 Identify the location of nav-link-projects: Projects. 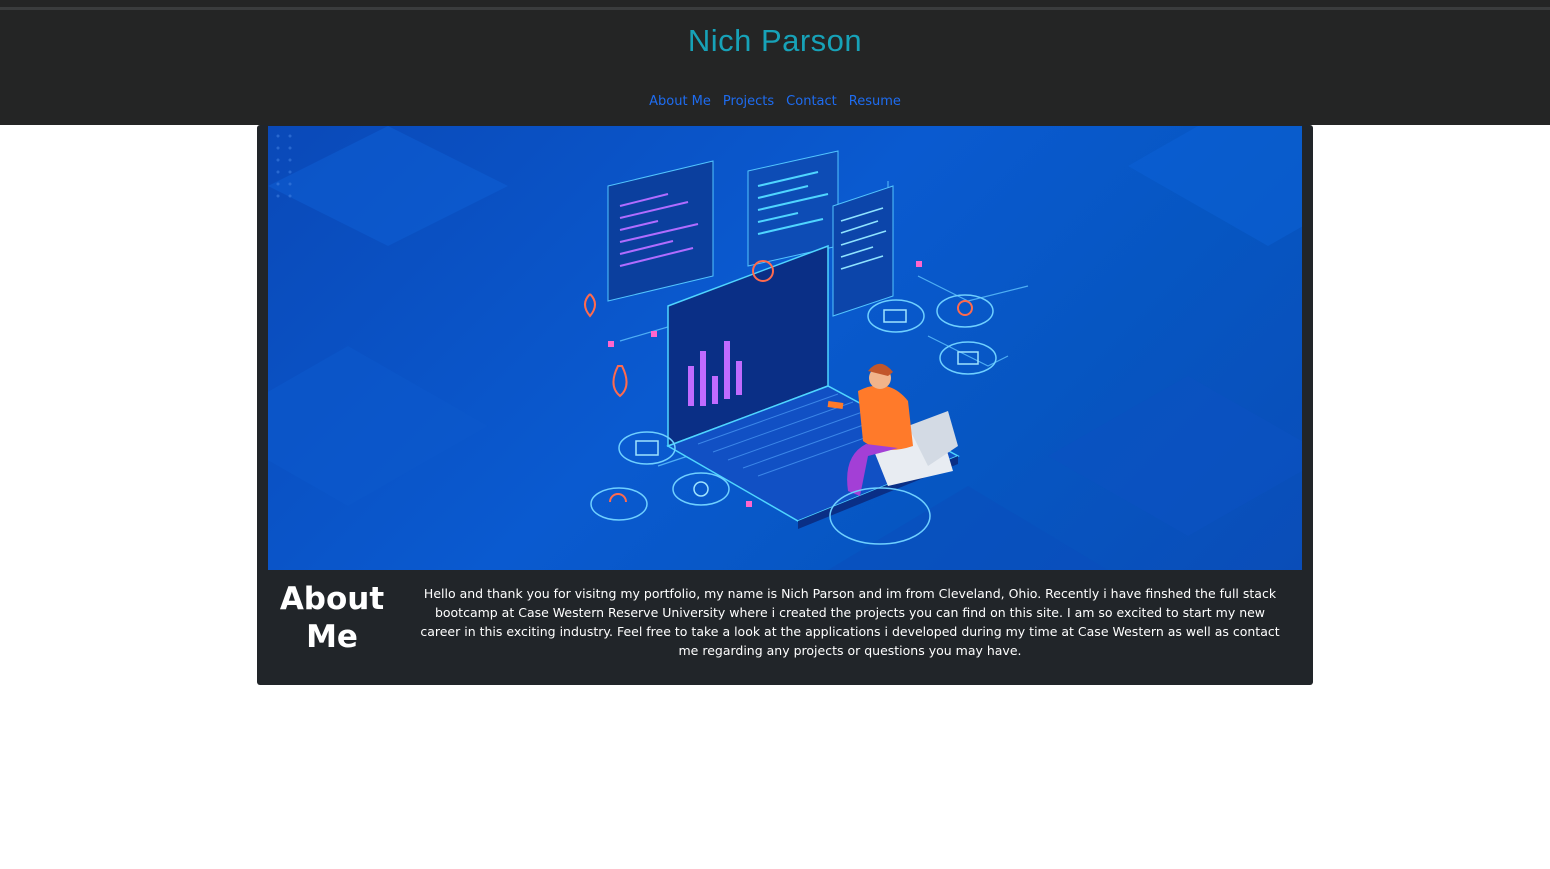
(748, 101).